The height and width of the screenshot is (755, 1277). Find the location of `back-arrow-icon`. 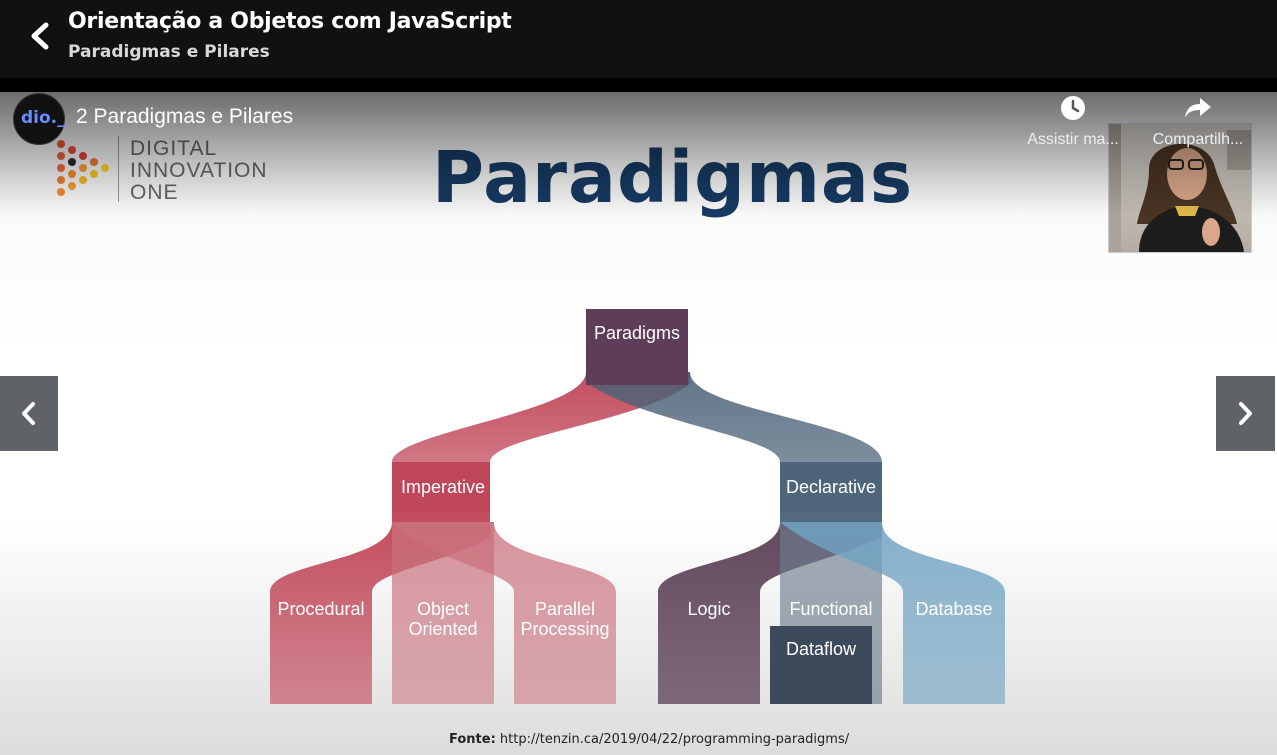

back-arrow-icon is located at coordinates (41, 36).